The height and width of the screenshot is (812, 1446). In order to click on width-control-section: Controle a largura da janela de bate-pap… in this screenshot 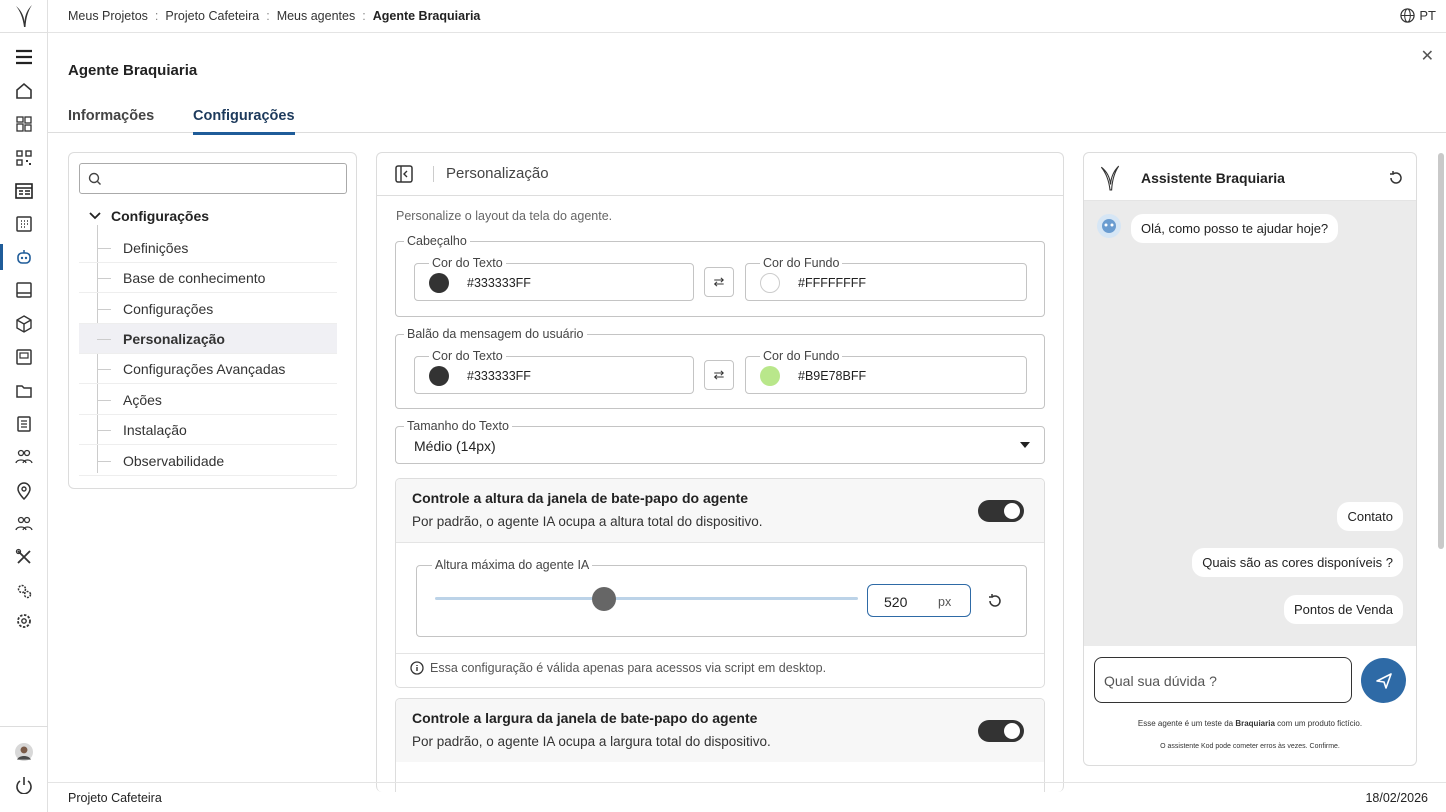, I will do `click(720, 745)`.